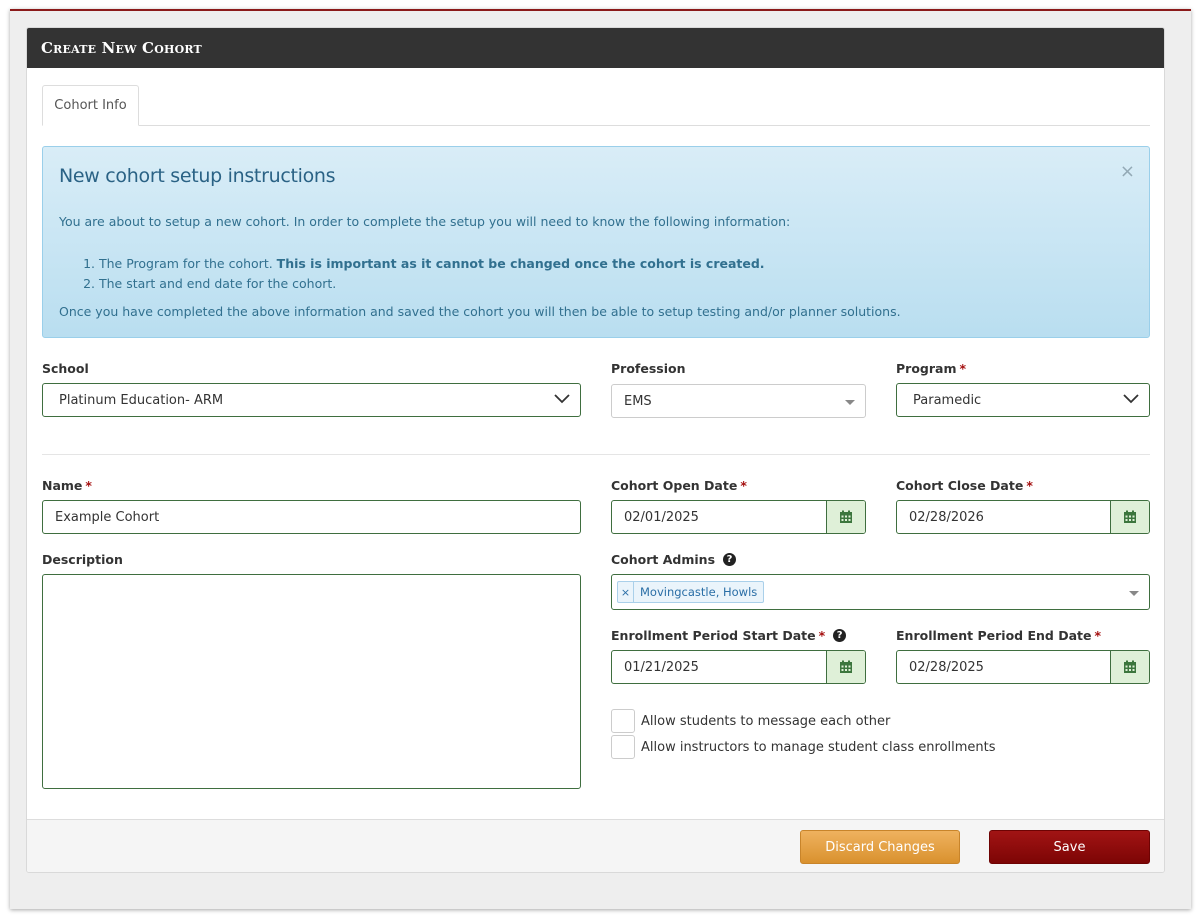 The image size is (1200, 918). Describe the element at coordinates (713, 635) in the screenshot. I see `enroll-start-label-text: Enrollment Period Start Date` at that location.